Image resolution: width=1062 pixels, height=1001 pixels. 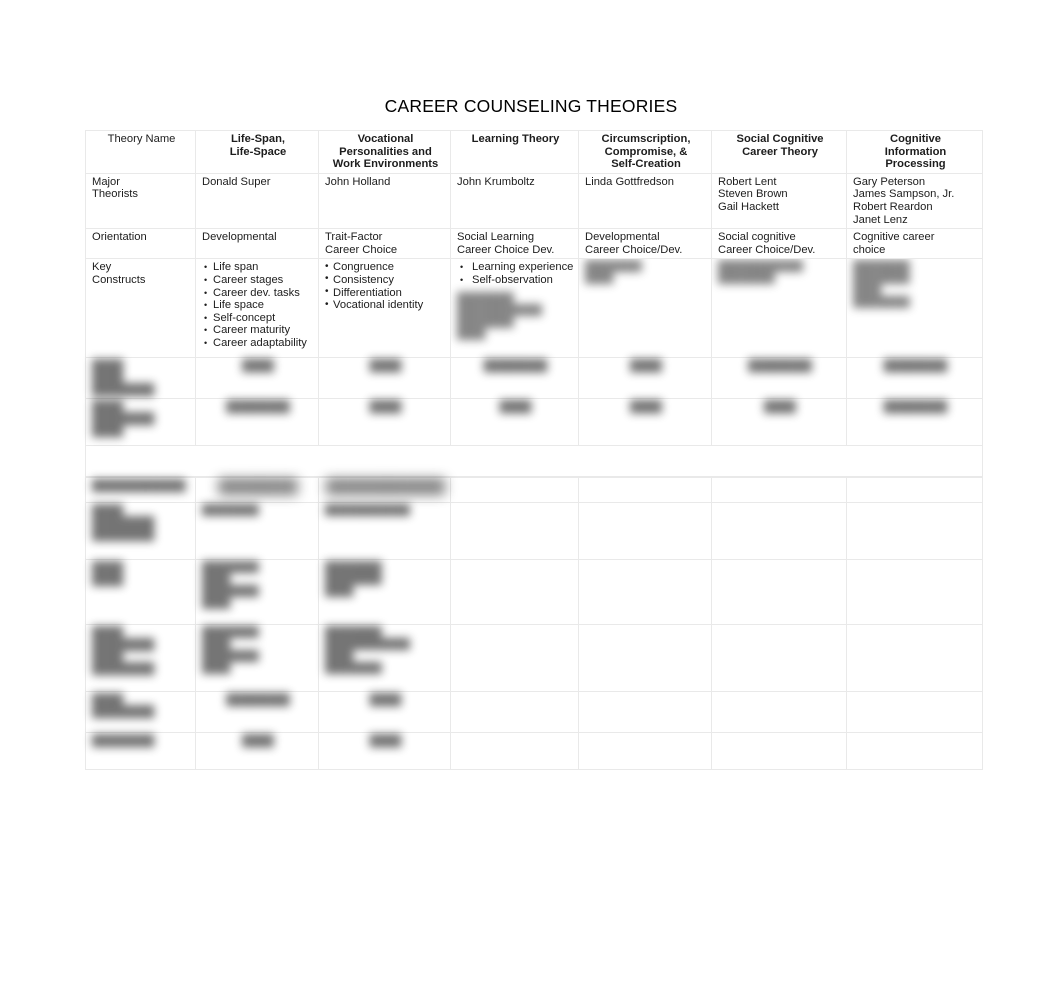 What do you see at coordinates (140, 657) in the screenshot?
I see `row-label-redacted: ████ ████████ ████ ████████` at bounding box center [140, 657].